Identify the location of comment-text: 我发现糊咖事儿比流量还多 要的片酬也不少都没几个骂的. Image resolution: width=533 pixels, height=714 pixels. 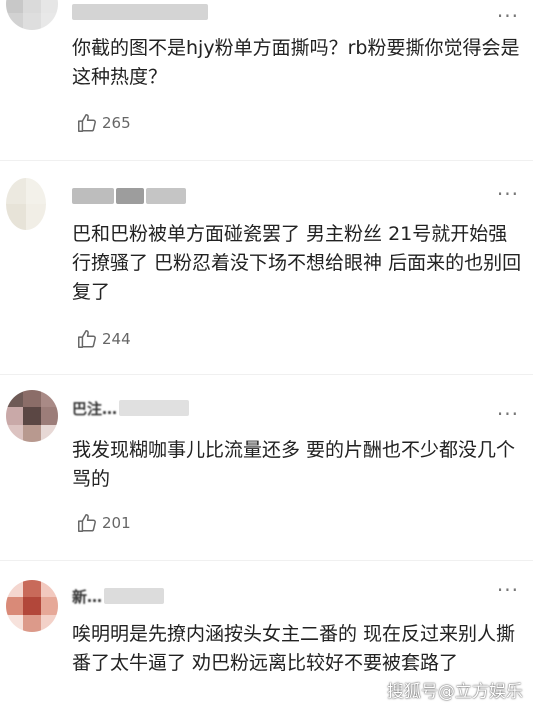
(294, 464).